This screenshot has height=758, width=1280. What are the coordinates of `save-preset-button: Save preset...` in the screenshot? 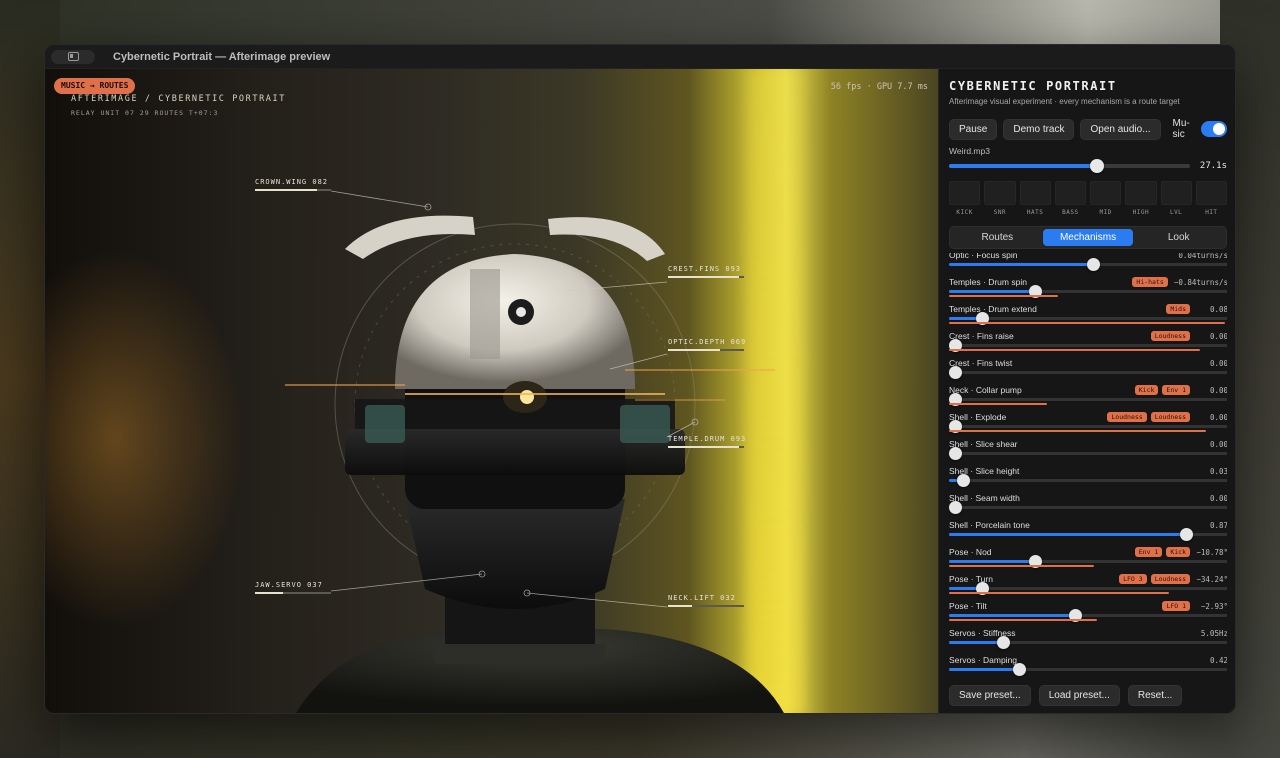 It's located at (990, 695).